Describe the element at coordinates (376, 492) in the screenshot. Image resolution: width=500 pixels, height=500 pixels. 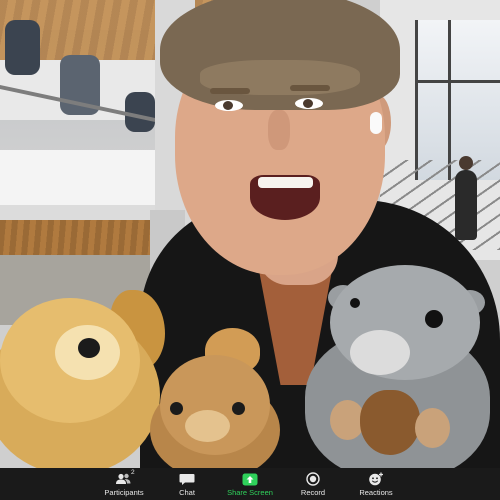
I see `reactions-label: Reactions` at that location.